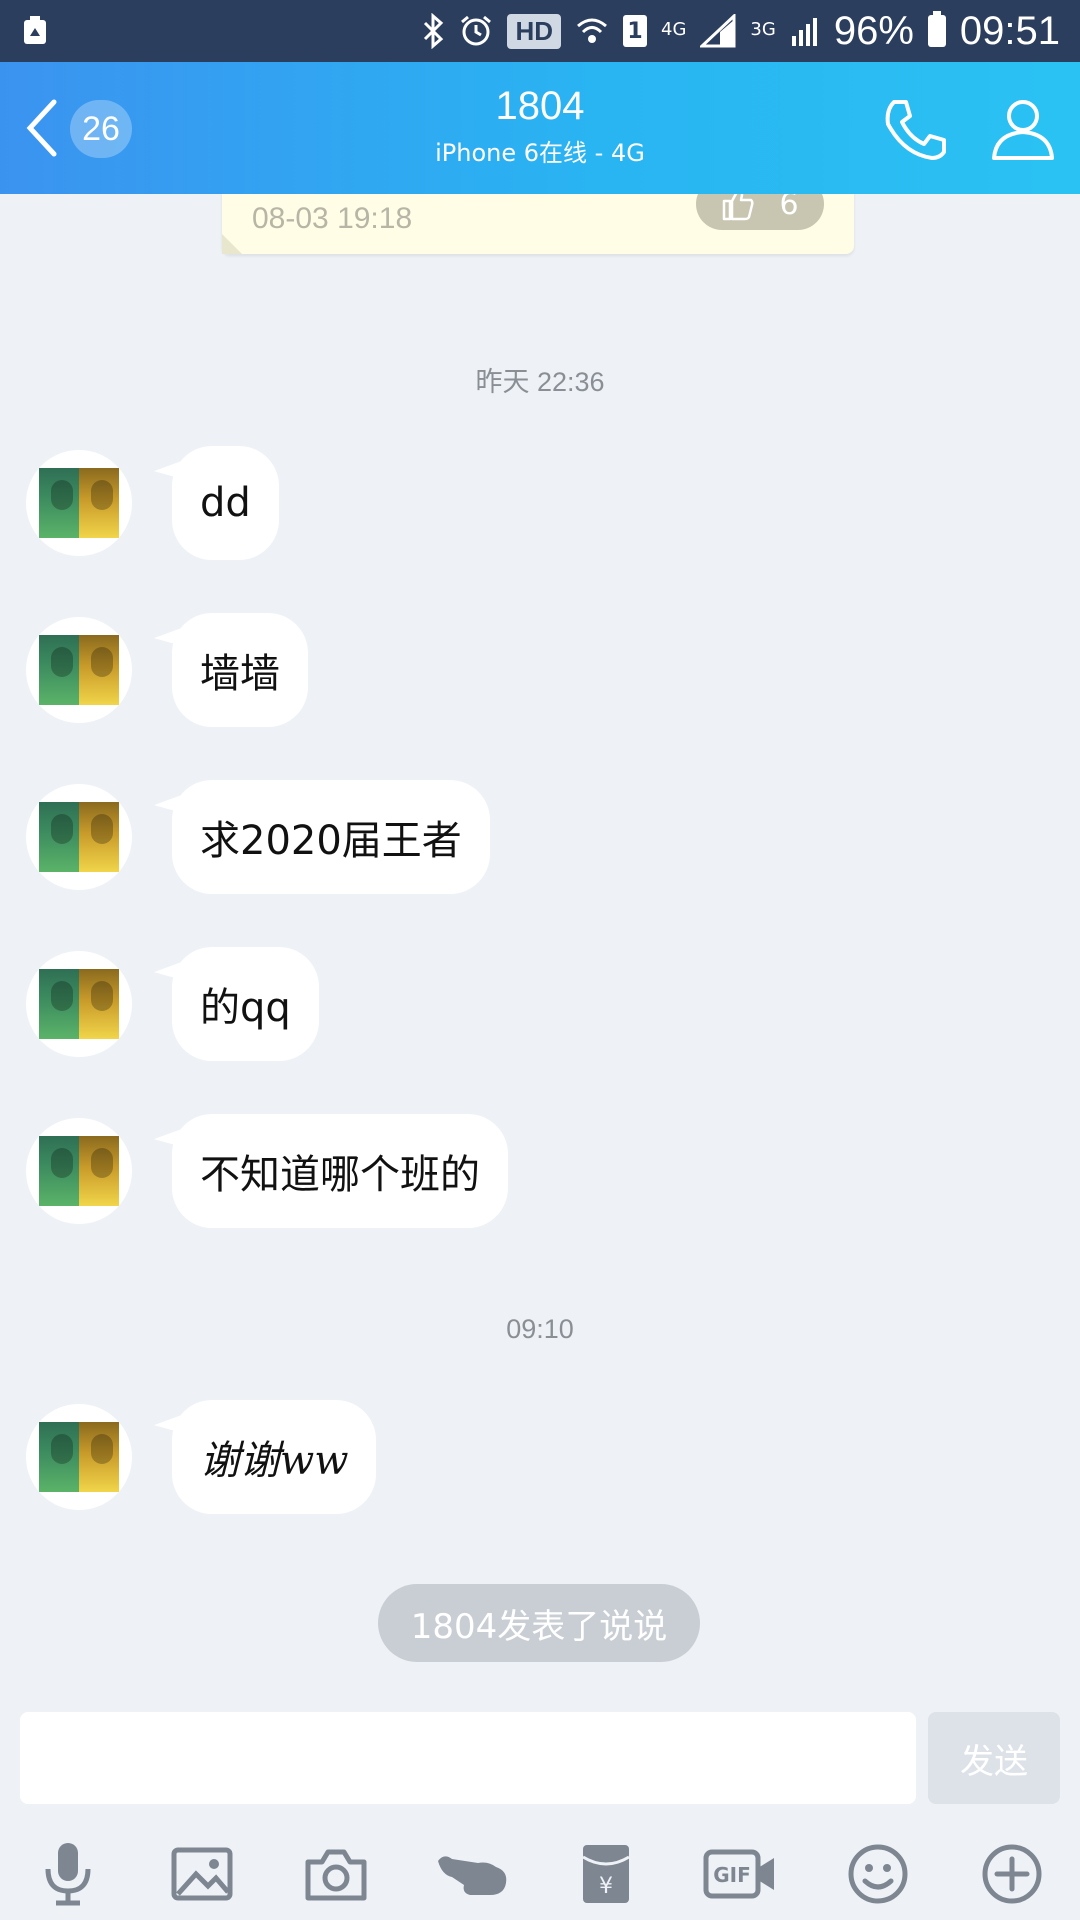 The width and height of the screenshot is (1080, 1920). Describe the element at coordinates (994, 1758) in the screenshot. I see `send-button: 发送` at that location.